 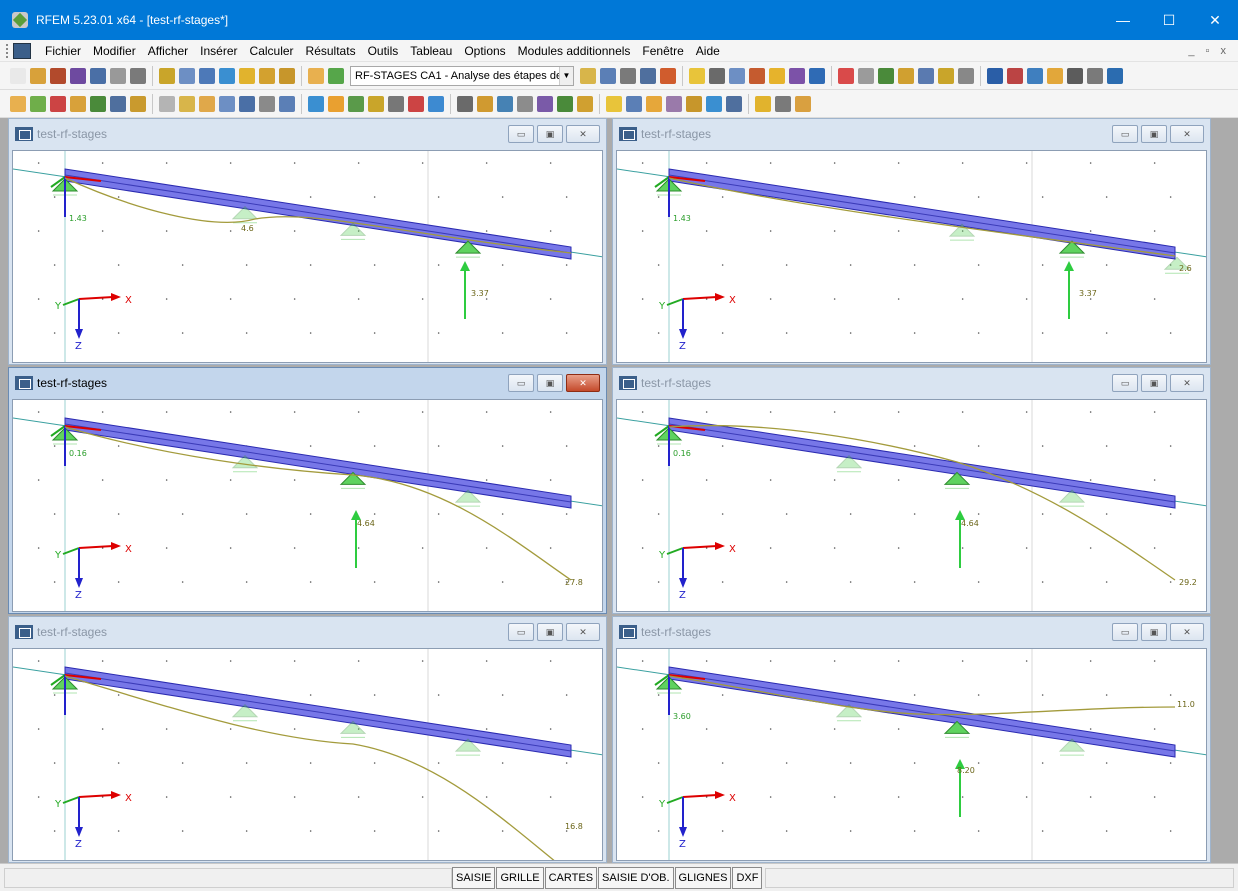 I want to click on menu-calculer: Calculer, so click(x=272, y=51).